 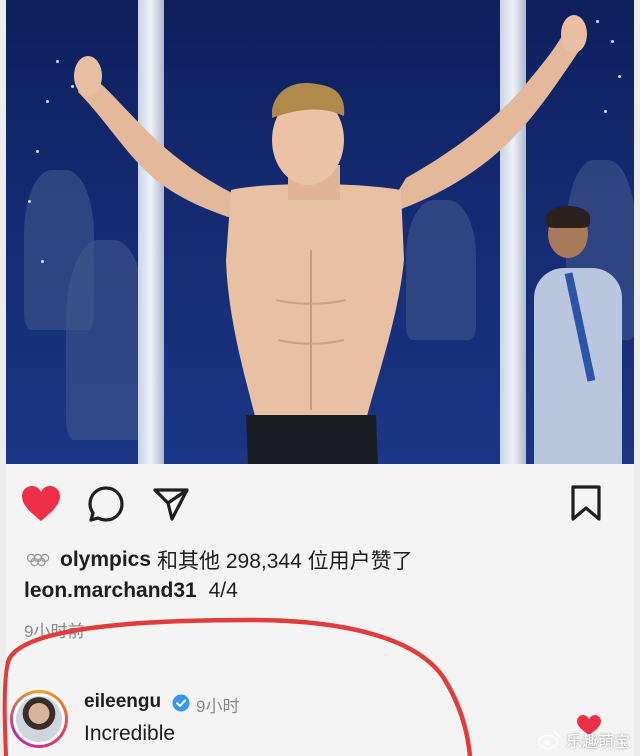 What do you see at coordinates (181, 703) in the screenshot?
I see `verified-icon` at bounding box center [181, 703].